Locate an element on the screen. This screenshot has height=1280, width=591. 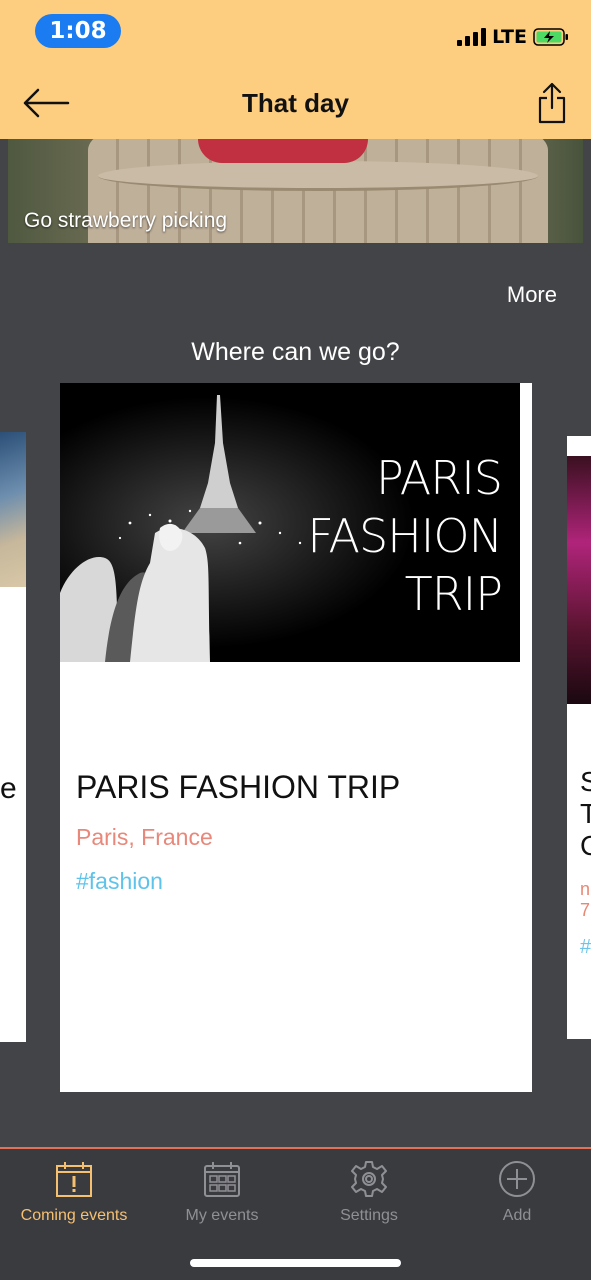
more-link: More is located at coordinates (532, 295).